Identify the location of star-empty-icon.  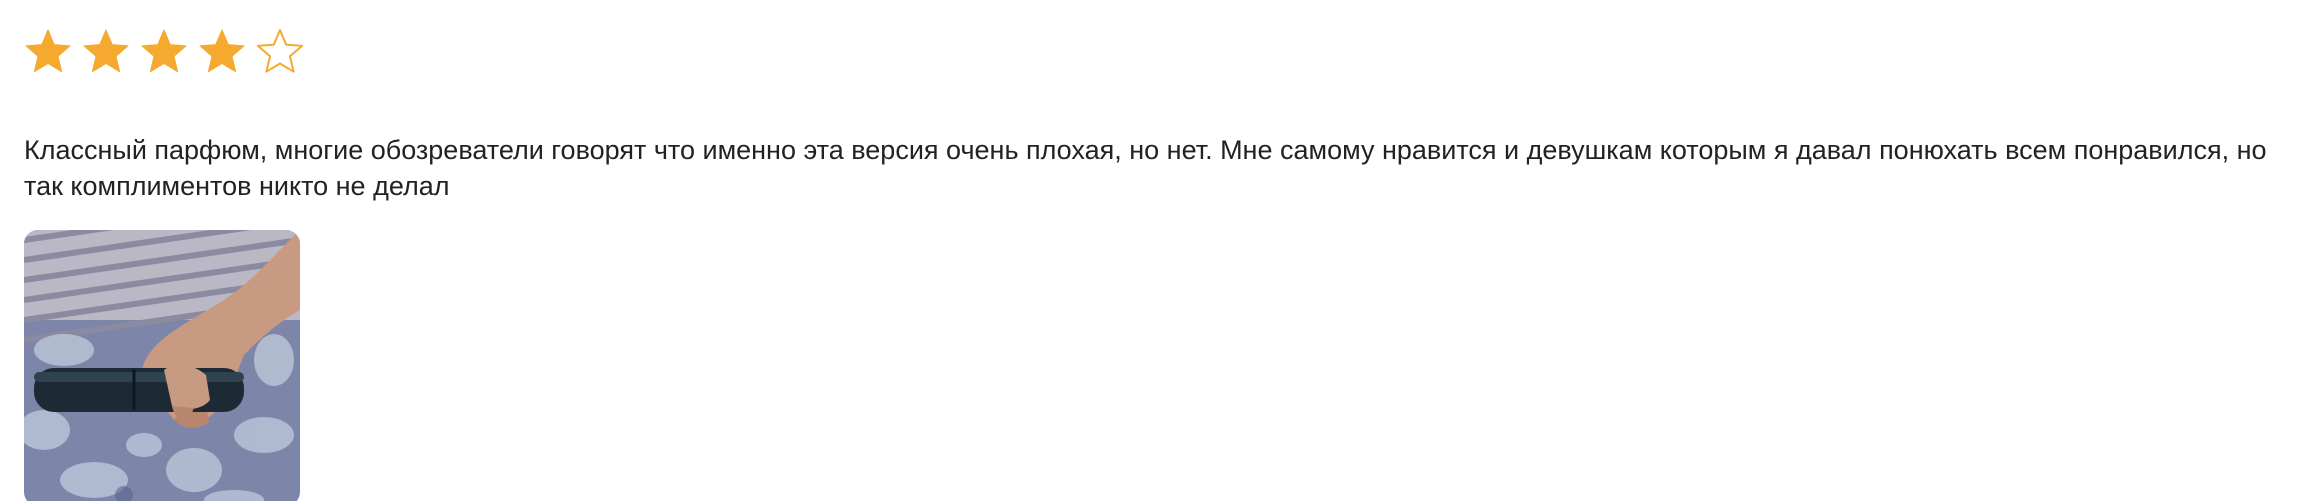
(280, 51).